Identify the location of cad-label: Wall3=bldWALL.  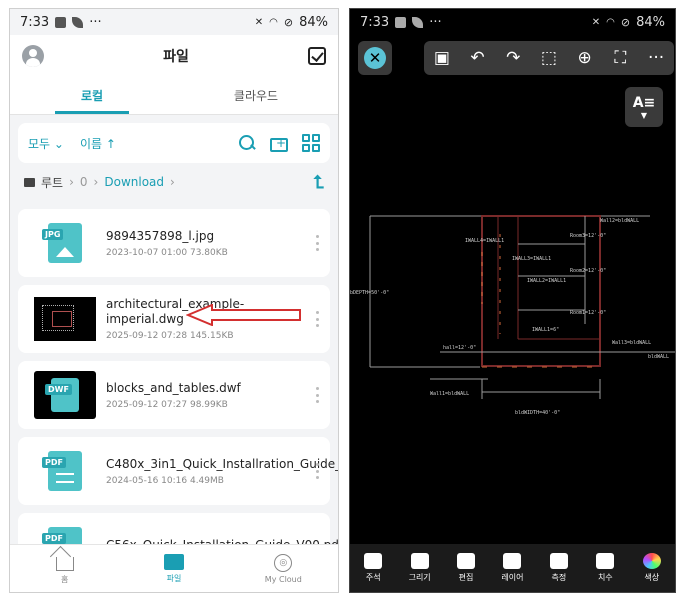
(631, 343).